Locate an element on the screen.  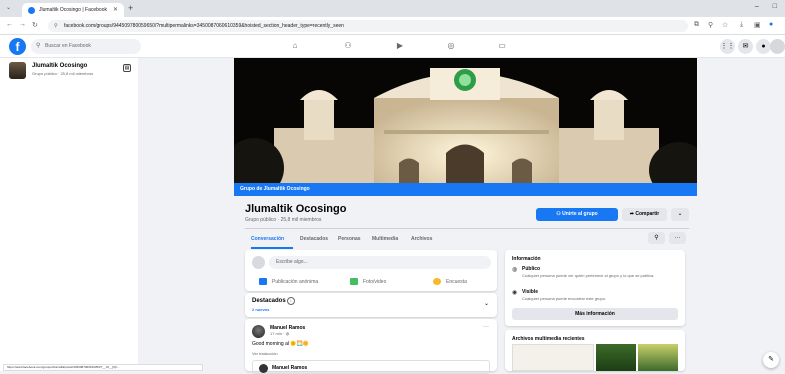
shared-post-author: Manuel Ramos is located at coordinates (289, 368).